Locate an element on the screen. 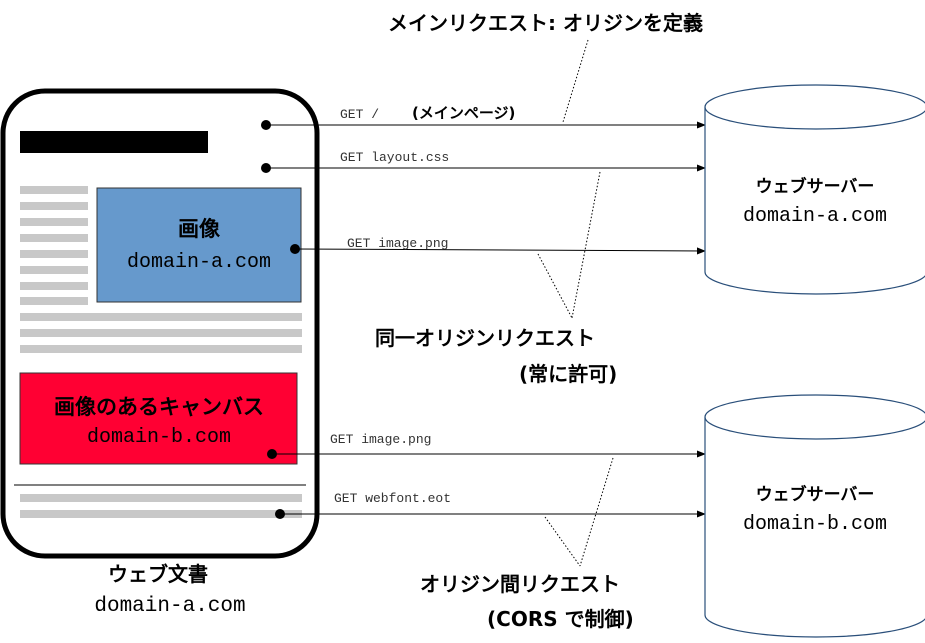 This screenshot has width=925, height=643. document-title-bar is located at coordinates (114, 142).